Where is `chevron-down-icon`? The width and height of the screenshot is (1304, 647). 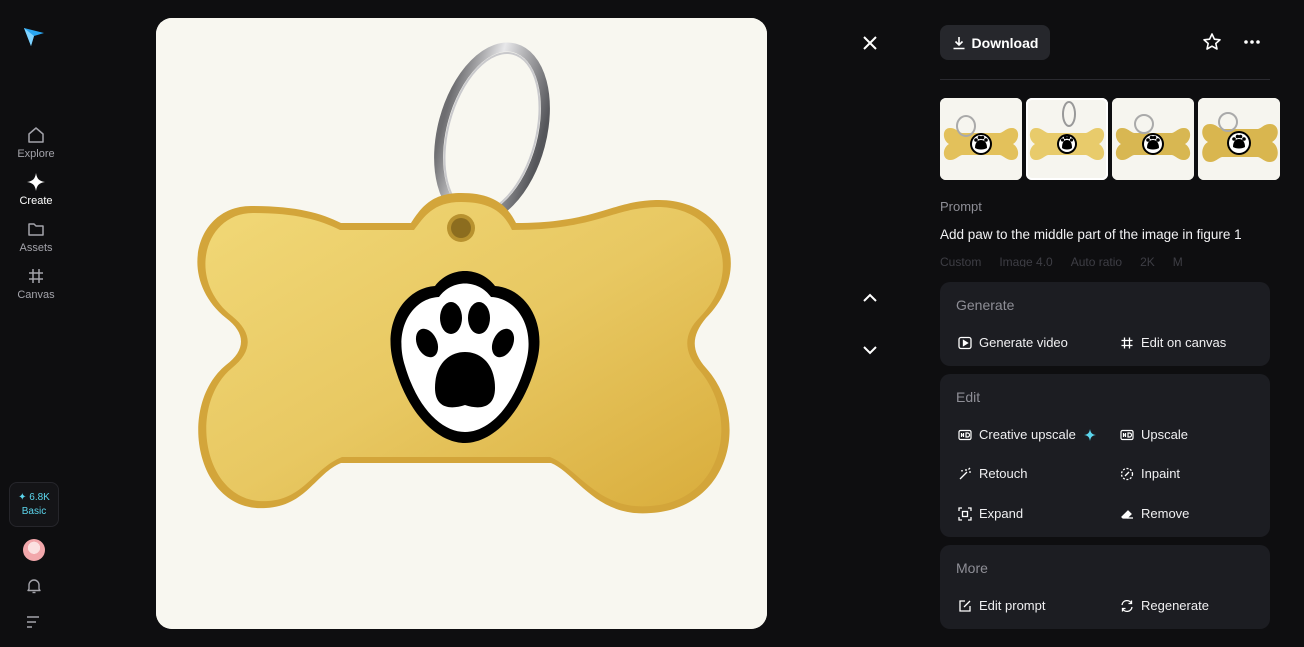 chevron-down-icon is located at coordinates (870, 350).